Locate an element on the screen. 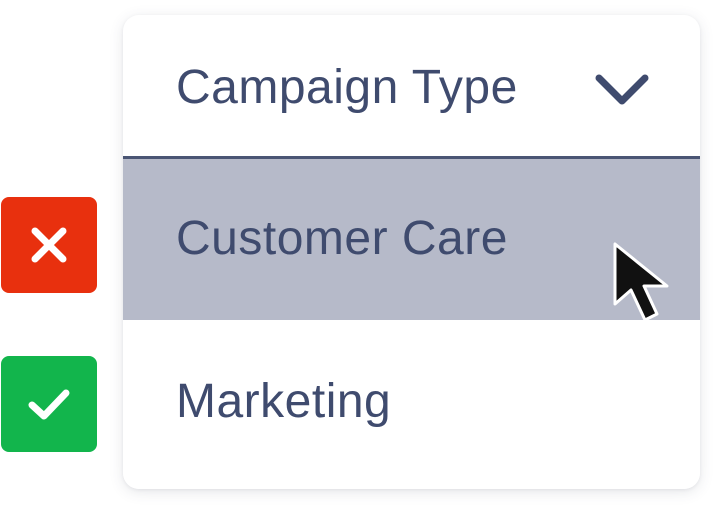  incorrect-marker-badge is located at coordinates (49, 245).